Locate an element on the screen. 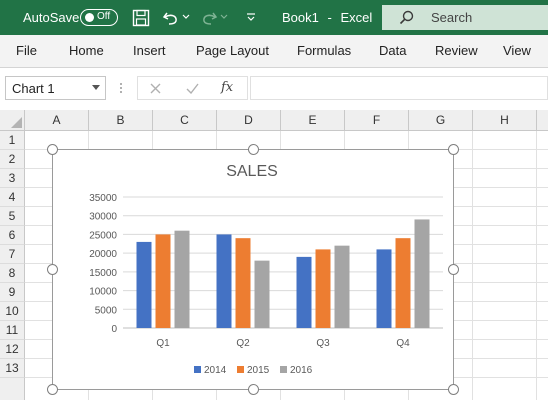 Image resolution: width=548 pixels, height=400 pixels. cancel-icon is located at coordinates (155, 88).